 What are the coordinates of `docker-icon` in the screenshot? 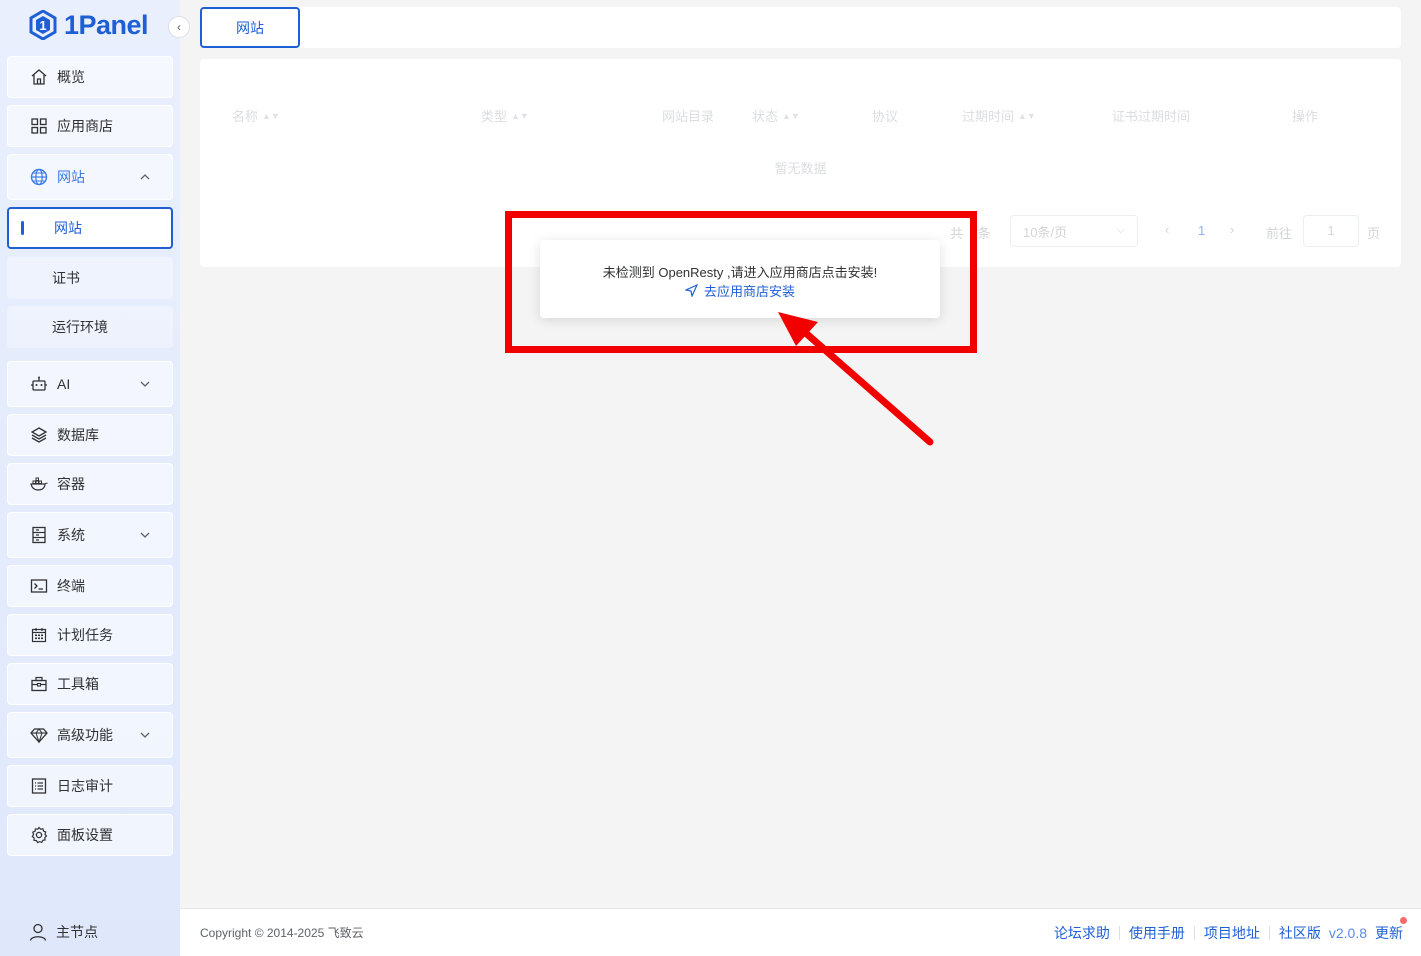 It's located at (39, 484).